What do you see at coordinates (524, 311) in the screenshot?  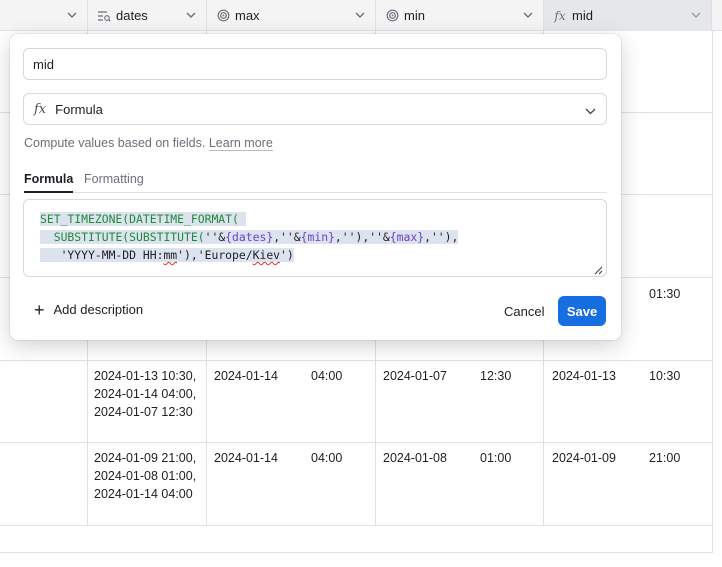 I see `cancel-button: Cancel` at bounding box center [524, 311].